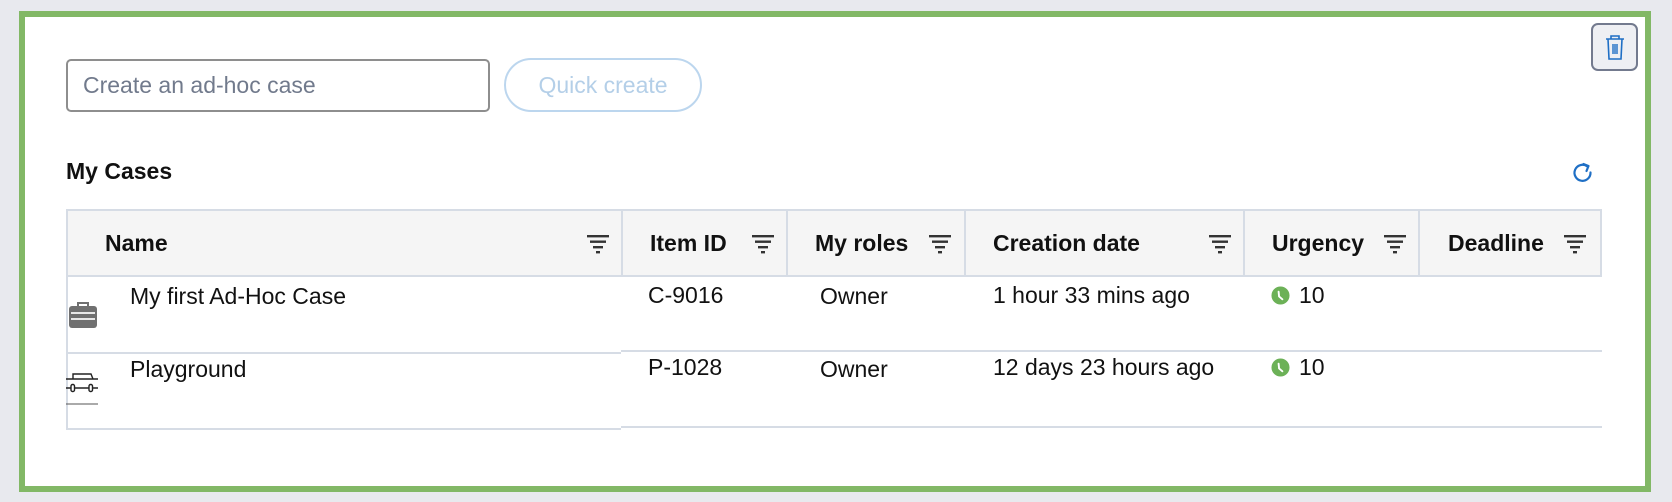  What do you see at coordinates (1066, 242) in the screenshot?
I see `column-label: Creation date` at bounding box center [1066, 242].